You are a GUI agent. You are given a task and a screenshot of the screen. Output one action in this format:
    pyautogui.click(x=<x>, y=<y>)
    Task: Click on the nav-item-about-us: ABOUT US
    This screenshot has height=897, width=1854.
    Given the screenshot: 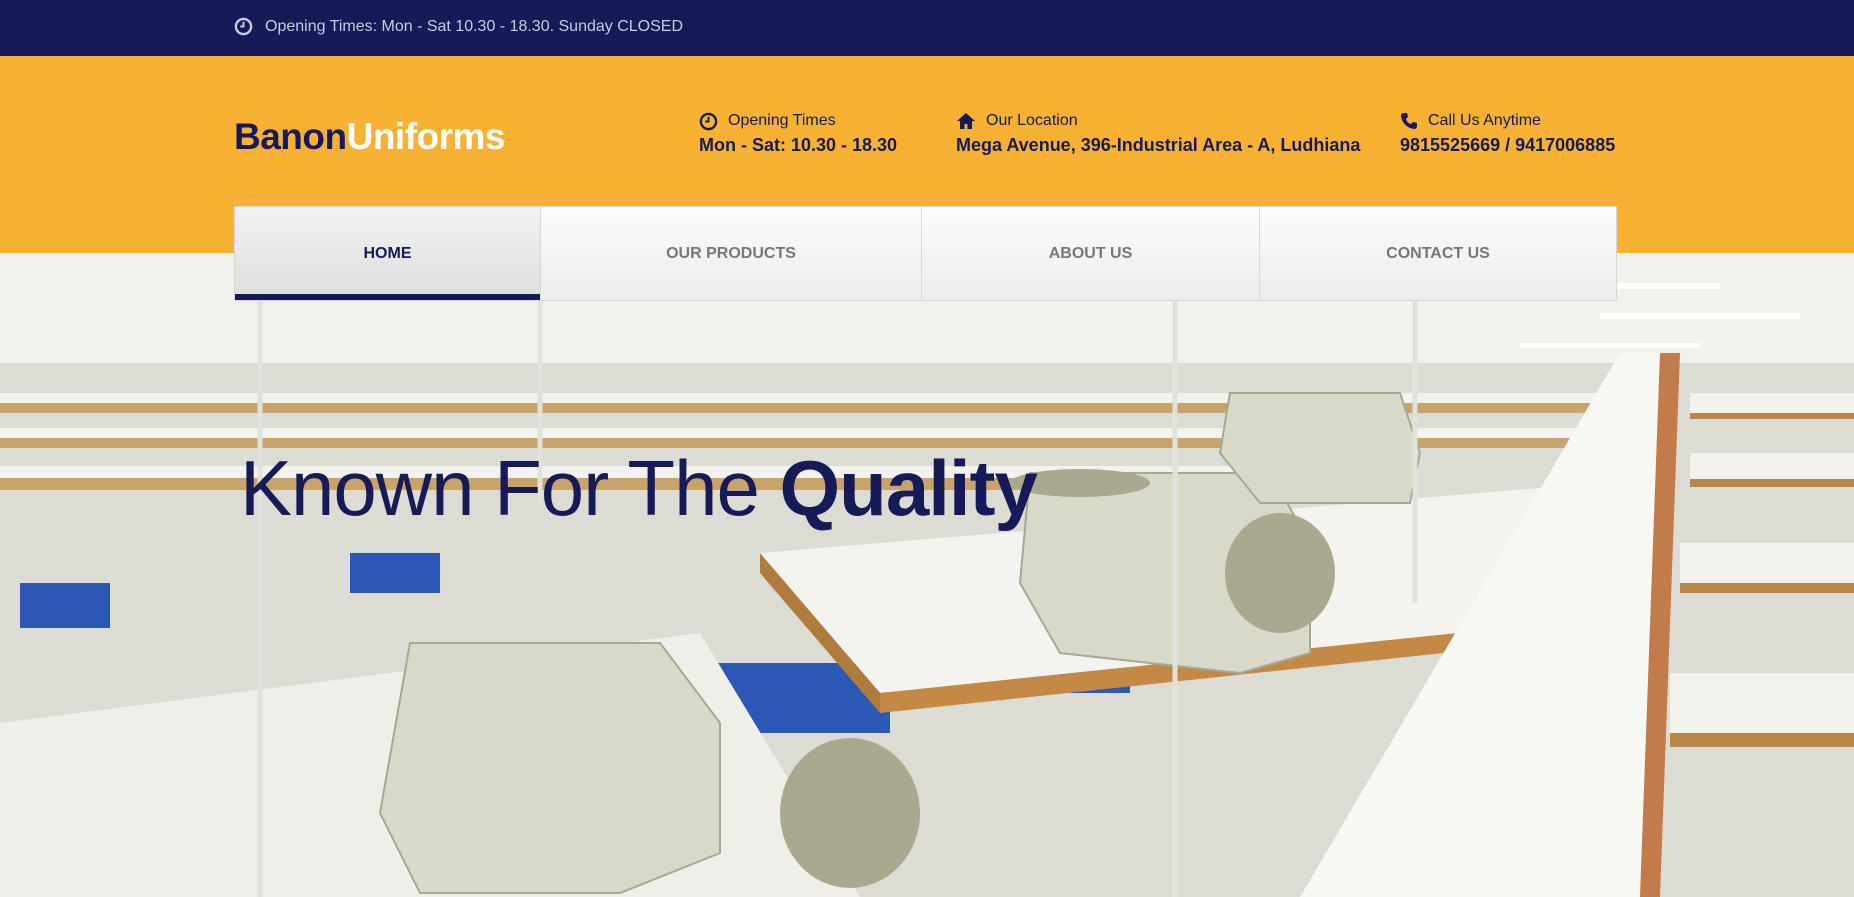 What is the action you would take?
    pyautogui.click(x=1091, y=253)
    